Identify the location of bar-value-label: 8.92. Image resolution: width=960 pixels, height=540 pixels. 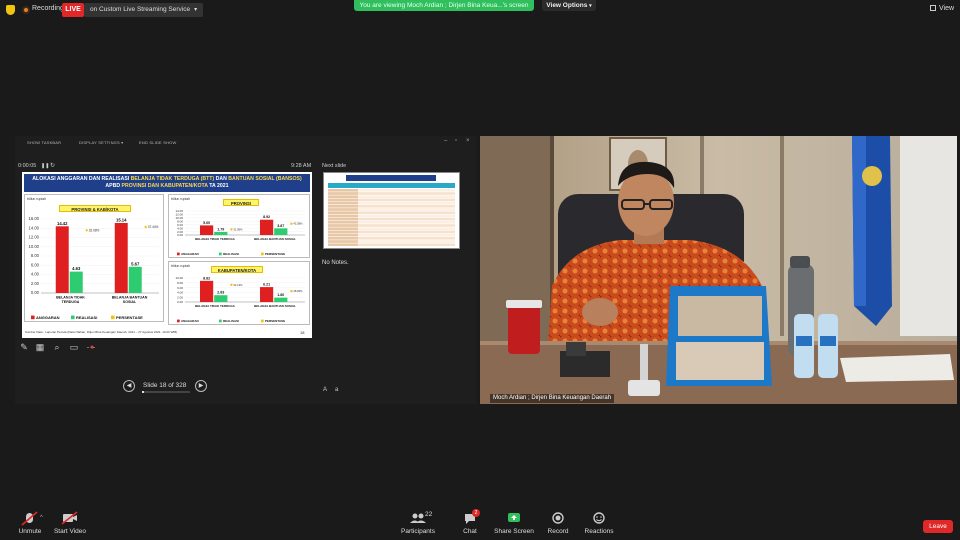
(266, 217).